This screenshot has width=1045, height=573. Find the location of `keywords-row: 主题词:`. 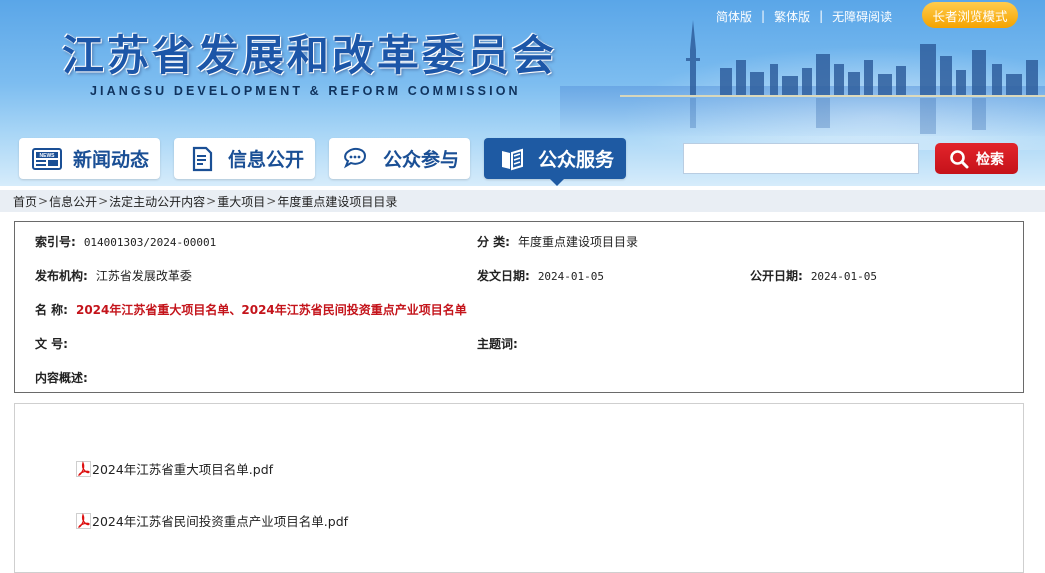

keywords-row: 主题词: is located at coordinates (501, 343).